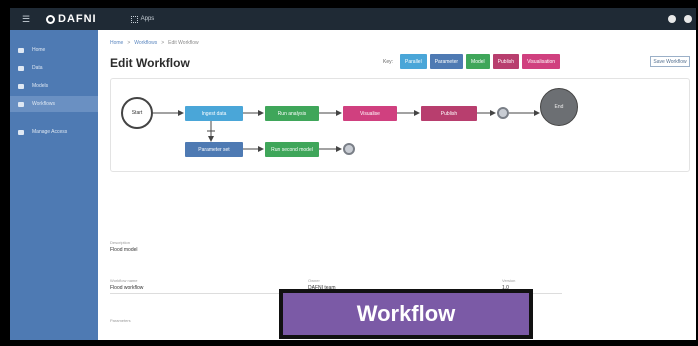  What do you see at coordinates (509, 280) in the screenshot?
I see `version-label: Version` at bounding box center [509, 280].